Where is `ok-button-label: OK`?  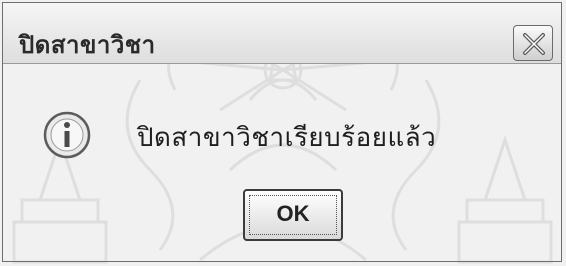
ok-button-label: OK is located at coordinates (293, 213).